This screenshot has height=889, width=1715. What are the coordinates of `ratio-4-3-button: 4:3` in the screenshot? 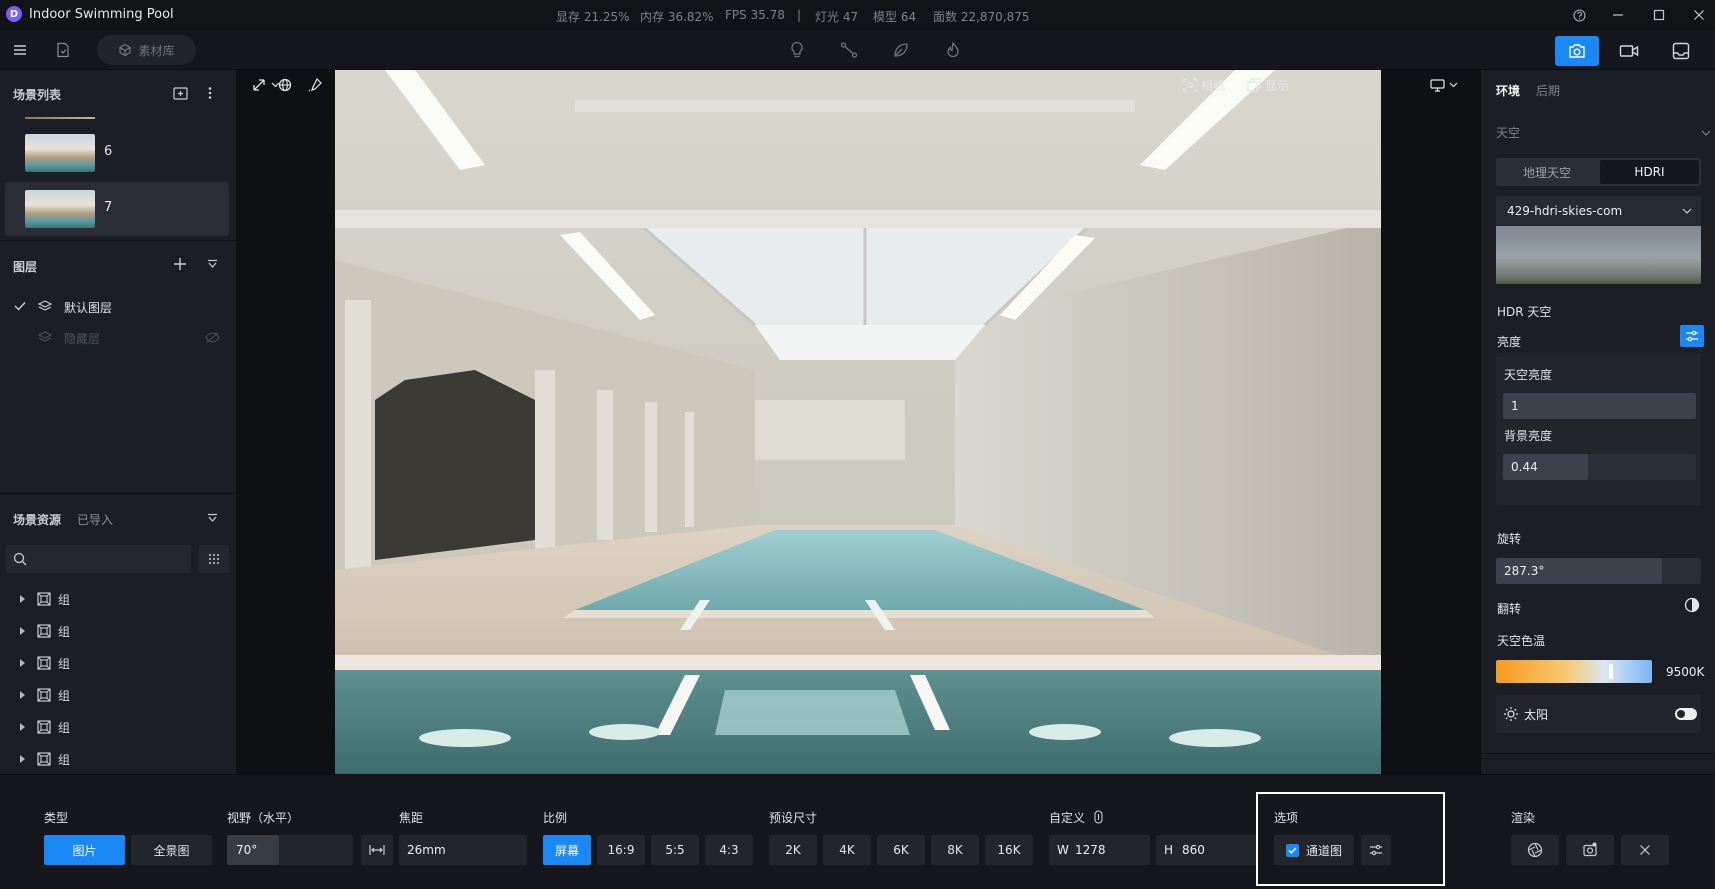 It's located at (729, 850).